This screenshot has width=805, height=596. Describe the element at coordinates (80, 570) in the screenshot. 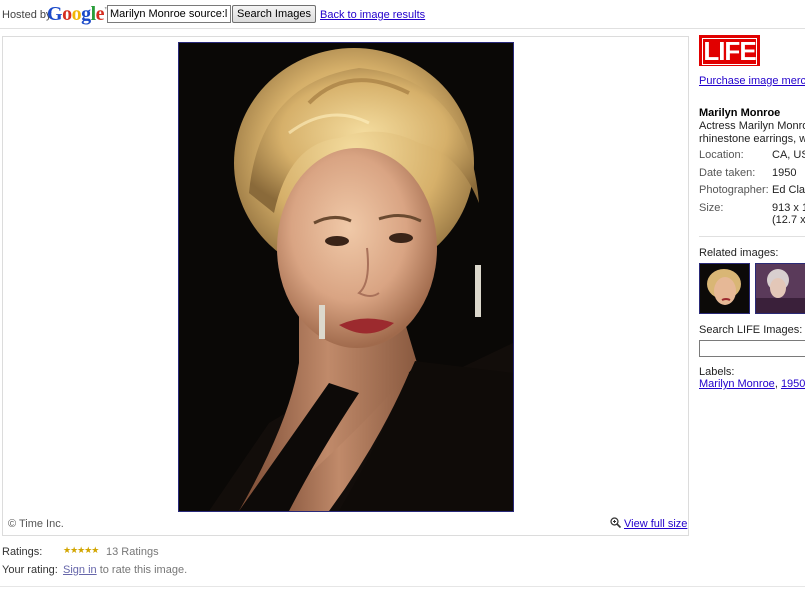

I see `sign-in-link: Sign in` at that location.